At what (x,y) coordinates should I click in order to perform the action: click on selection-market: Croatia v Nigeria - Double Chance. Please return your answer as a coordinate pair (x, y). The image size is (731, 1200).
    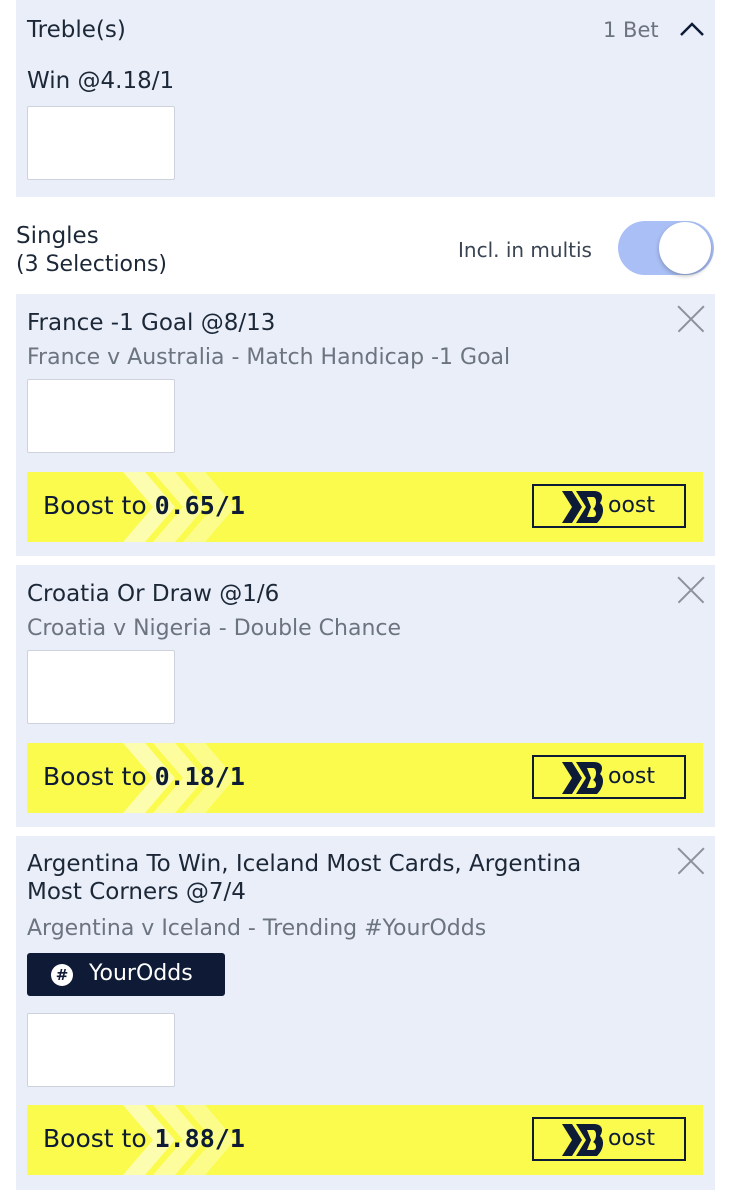
    Looking at the image, I should click on (214, 628).